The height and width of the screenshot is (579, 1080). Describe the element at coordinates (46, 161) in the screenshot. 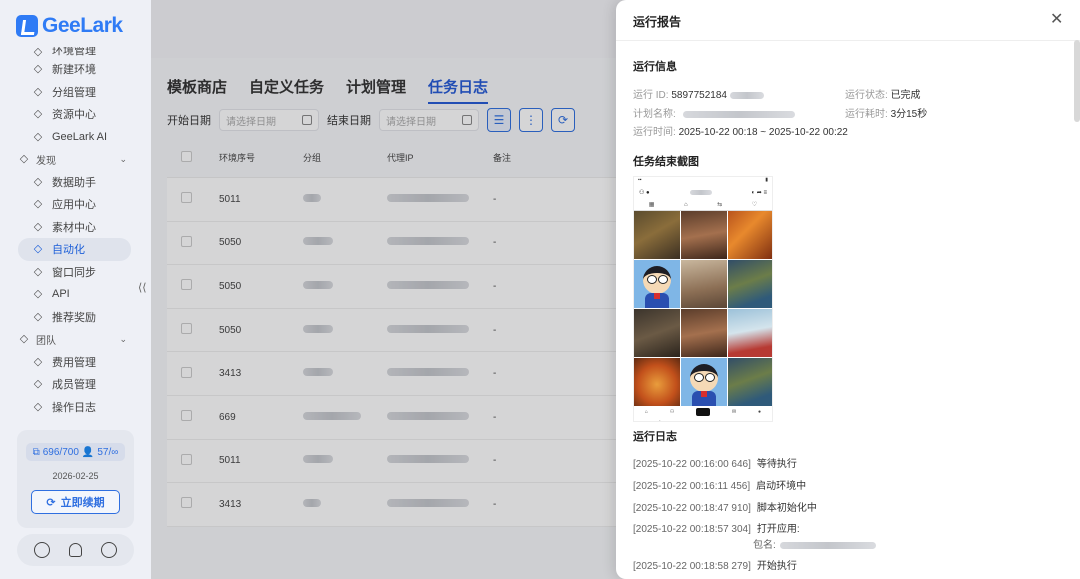

I see `sidebar-item-label: 发现` at that location.